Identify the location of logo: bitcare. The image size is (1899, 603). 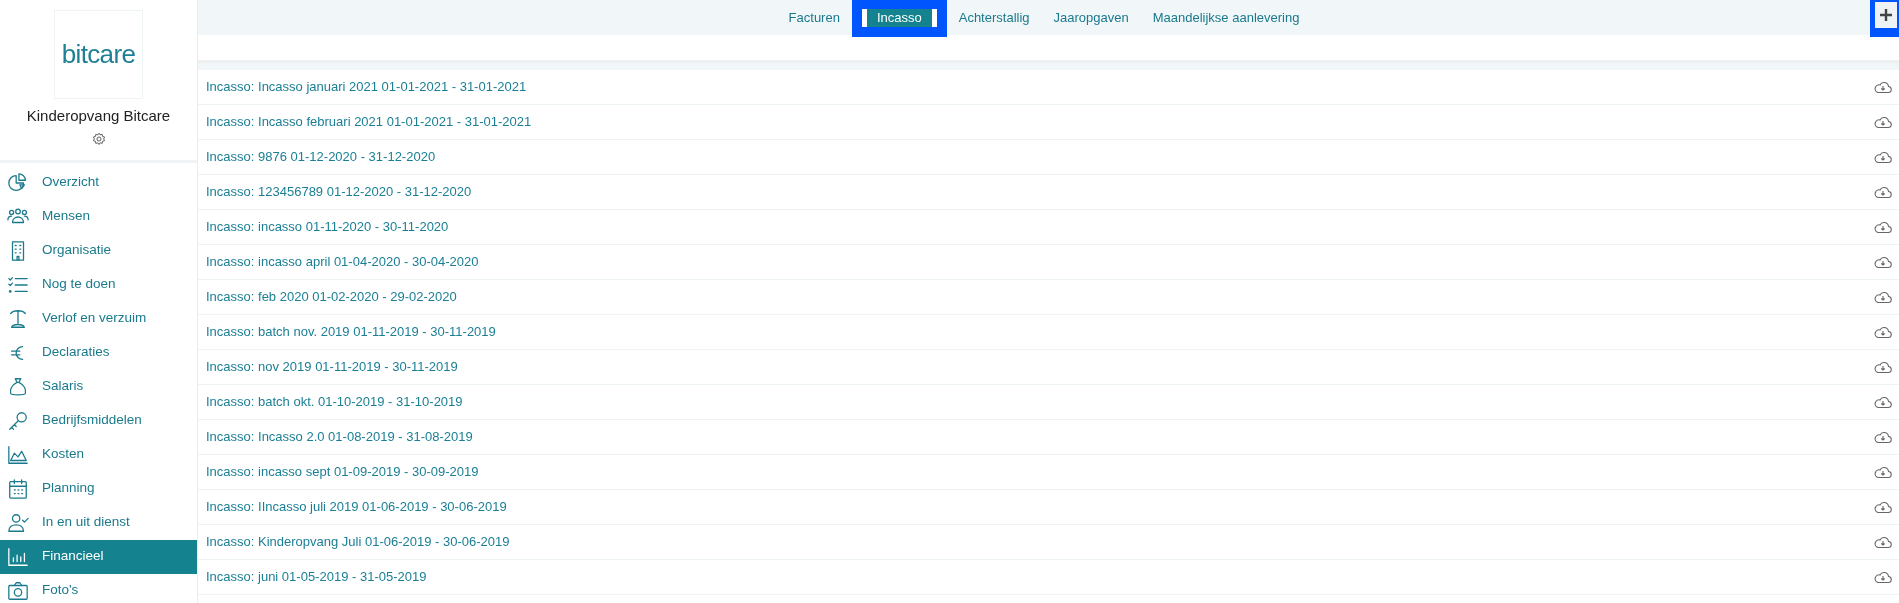
(98, 54).